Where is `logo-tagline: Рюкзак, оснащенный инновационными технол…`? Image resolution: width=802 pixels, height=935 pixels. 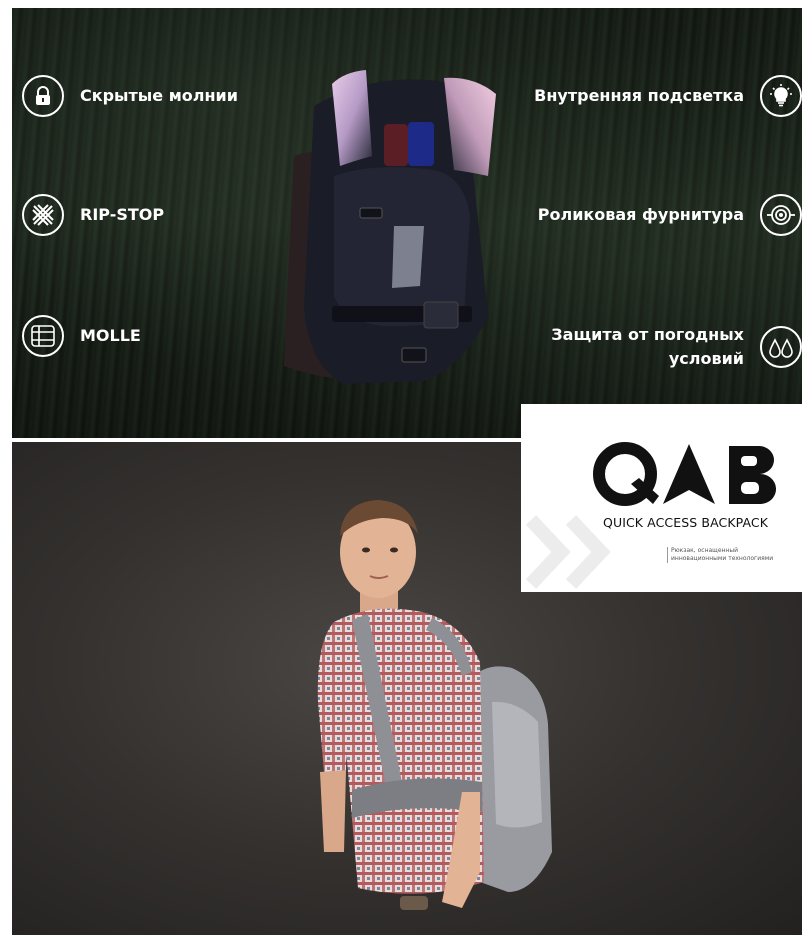
logo-tagline: Рюкзак, оснащенный инновационными технол… is located at coordinates (729, 555).